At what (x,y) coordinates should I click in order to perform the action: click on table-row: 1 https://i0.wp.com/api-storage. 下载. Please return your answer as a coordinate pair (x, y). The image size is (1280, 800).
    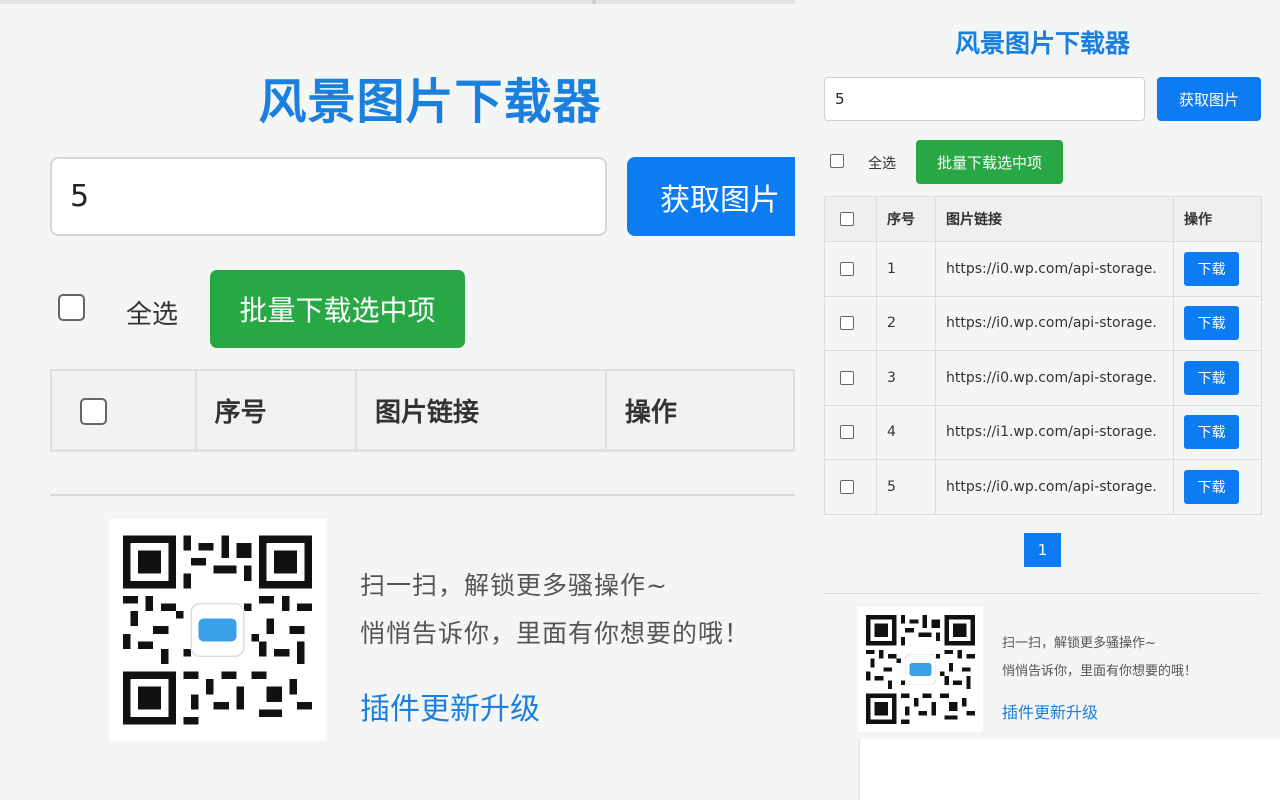
    Looking at the image, I should click on (1043, 269).